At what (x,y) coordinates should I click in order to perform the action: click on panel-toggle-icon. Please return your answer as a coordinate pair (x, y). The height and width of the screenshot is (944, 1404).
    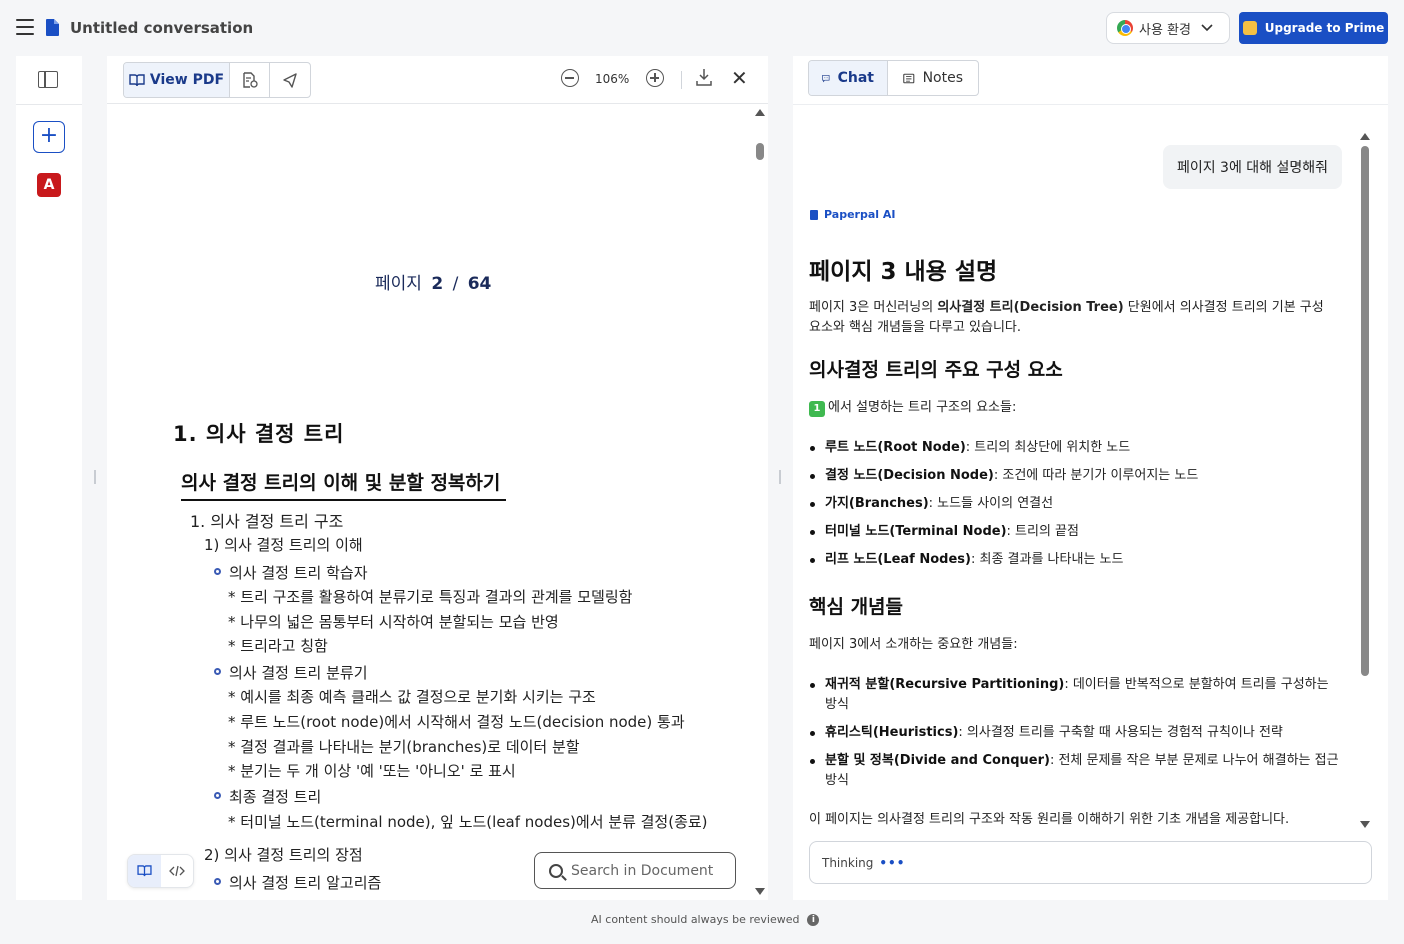
    Looking at the image, I should click on (48, 79).